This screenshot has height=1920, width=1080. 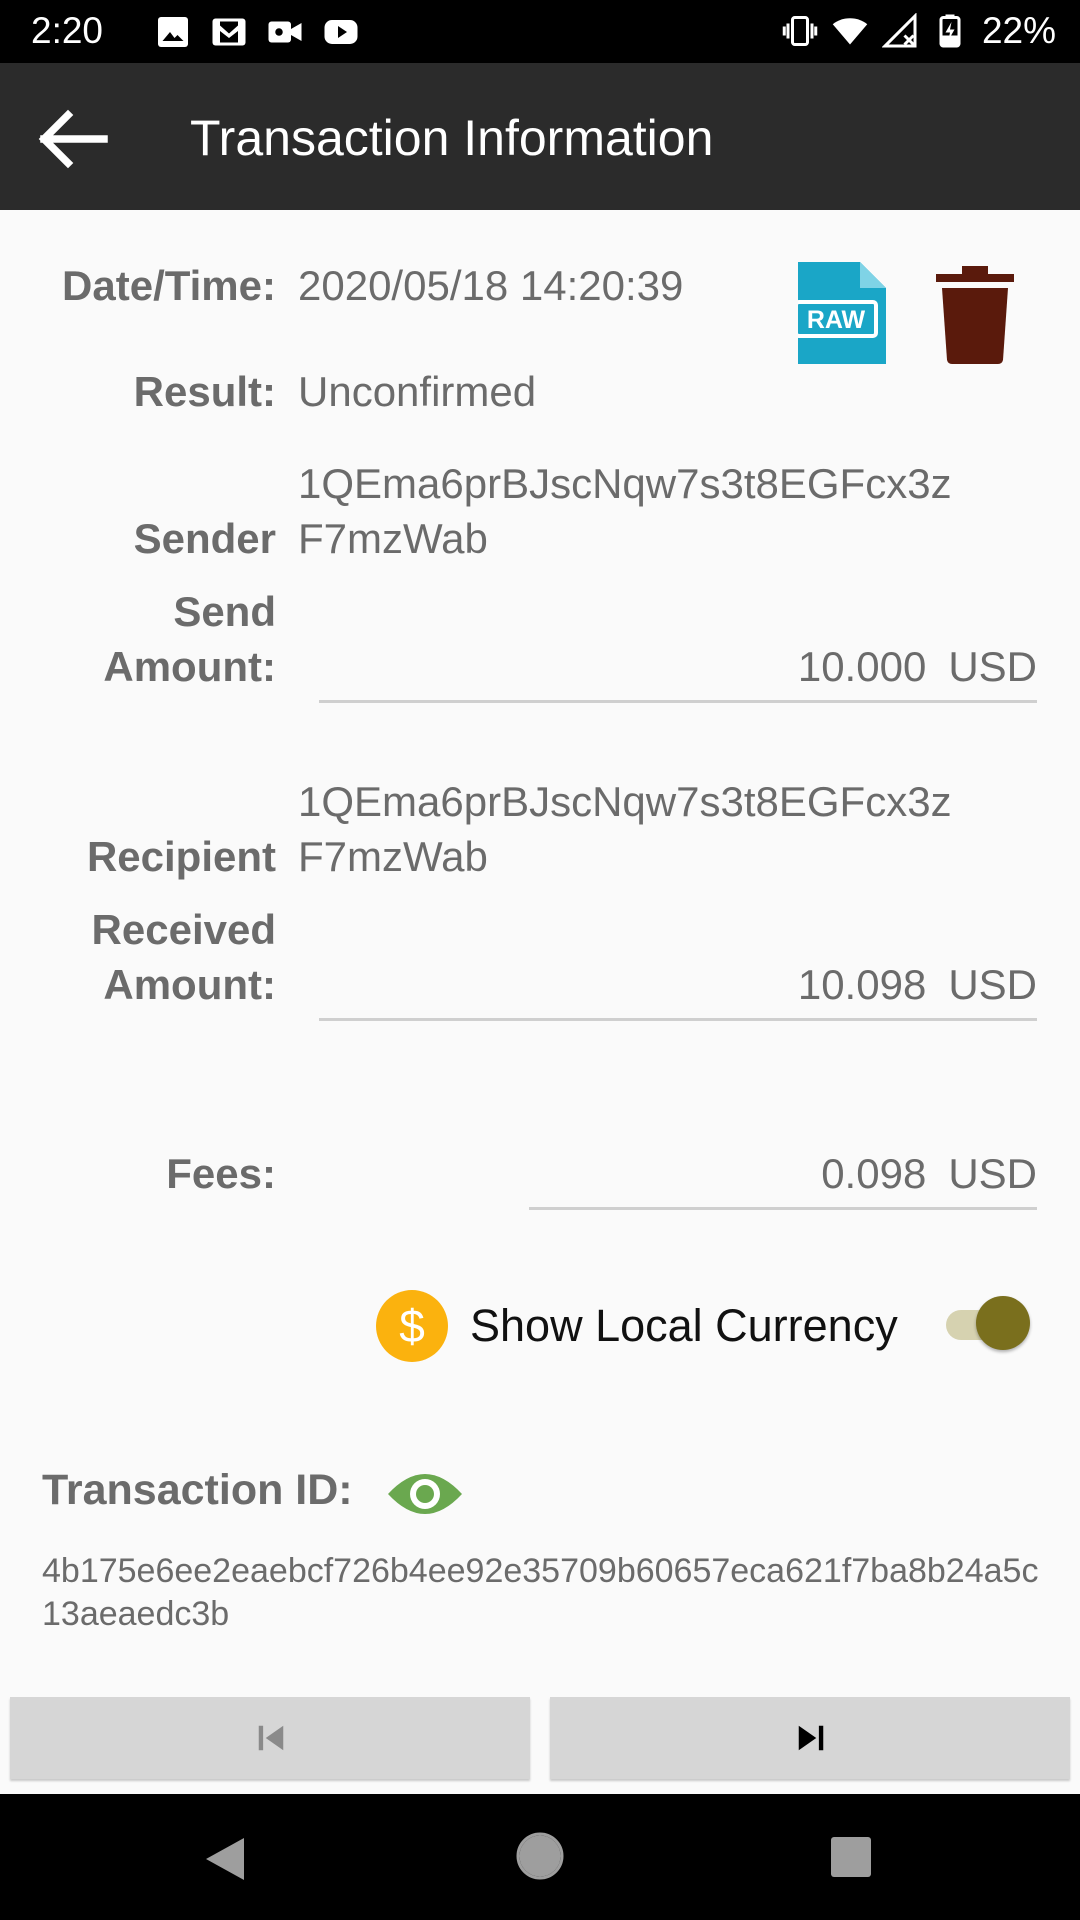 What do you see at coordinates (836, 320) in the screenshot?
I see `svg-text: RAW` at bounding box center [836, 320].